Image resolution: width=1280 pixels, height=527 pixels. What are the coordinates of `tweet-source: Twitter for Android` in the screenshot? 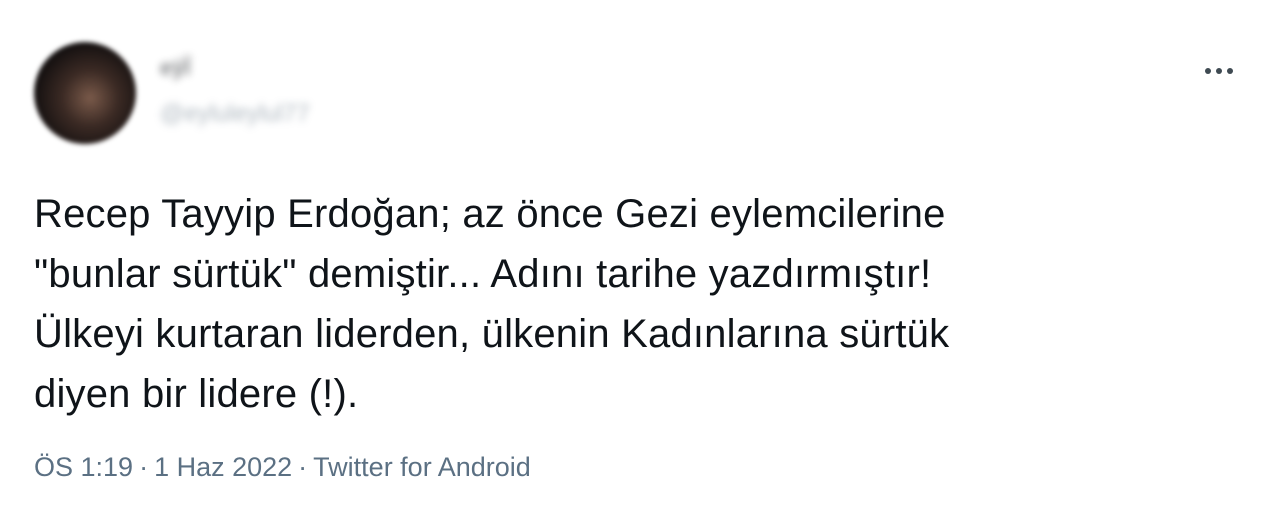 It's located at (422, 467).